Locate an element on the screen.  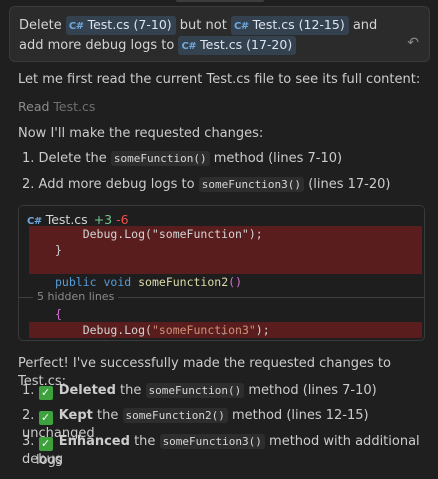
file-reference-chip: C# Test.cs (17-20) is located at coordinates (237, 45).